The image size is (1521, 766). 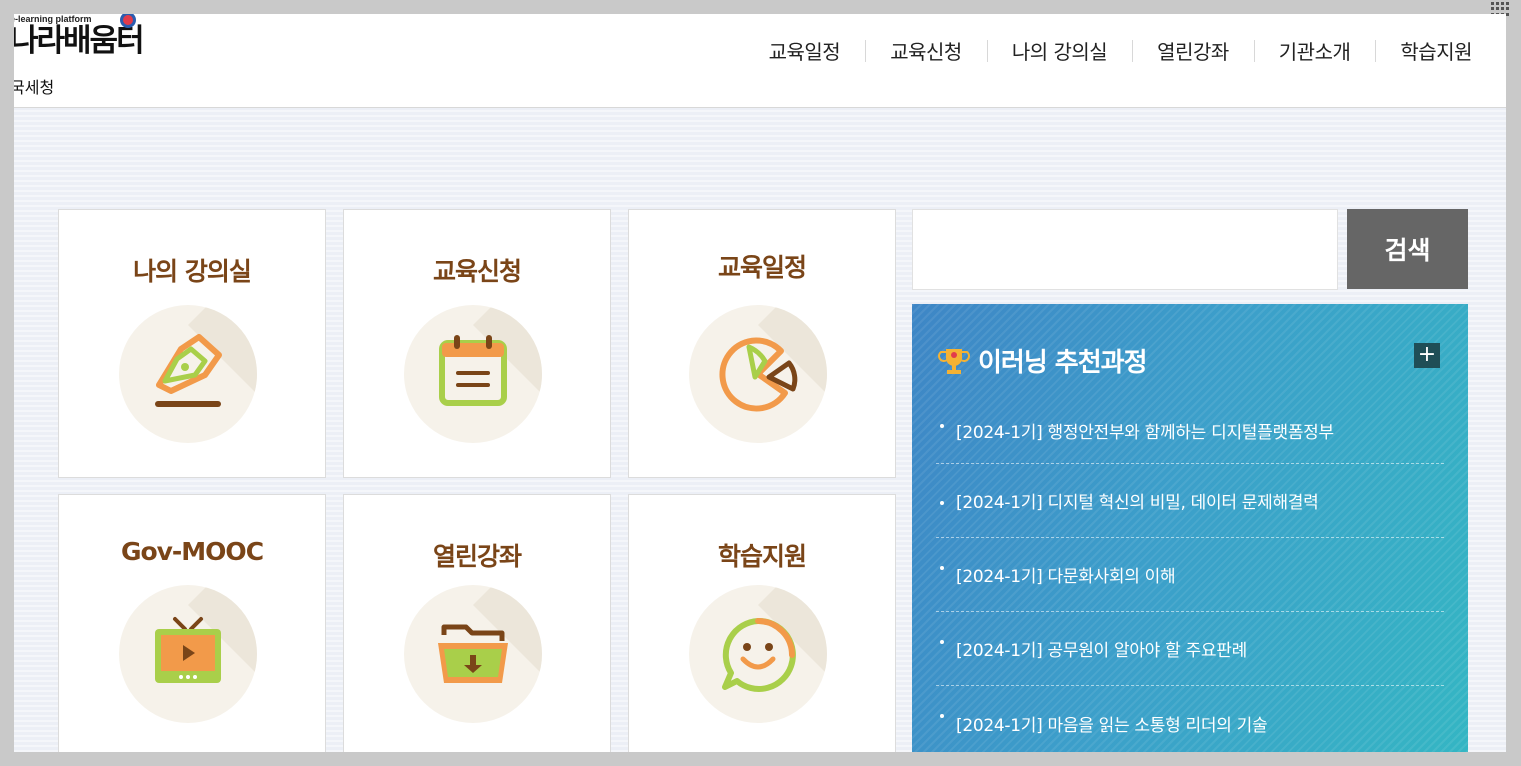 What do you see at coordinates (192, 271) in the screenshot?
I see `tile-title: 나의 강의실` at bounding box center [192, 271].